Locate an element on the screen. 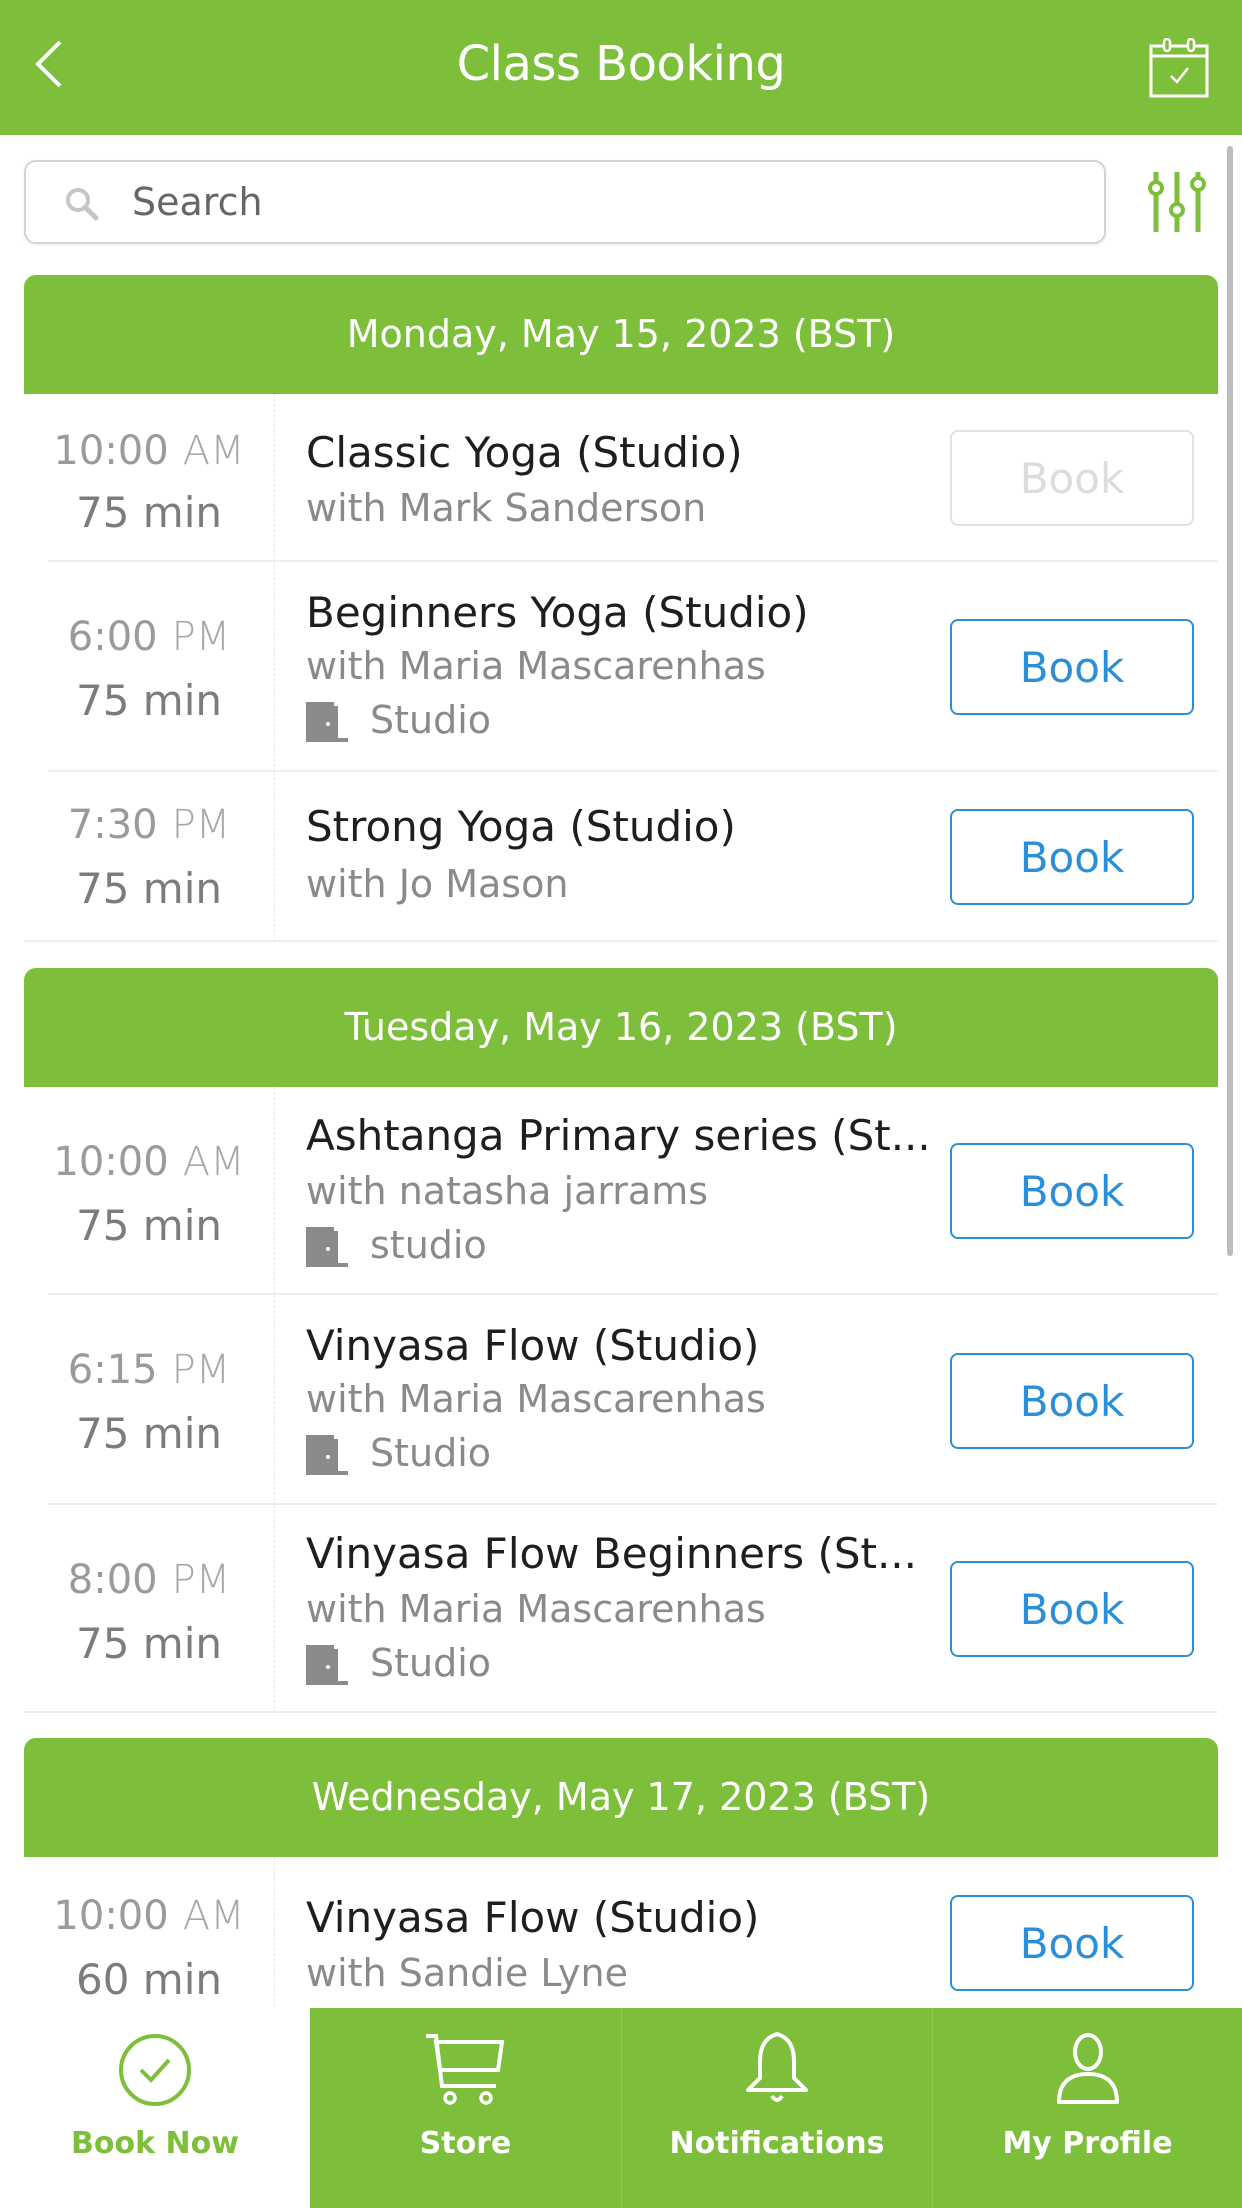 The height and width of the screenshot is (2208, 1242). top-bar: Class Booking is located at coordinates (621, 67).